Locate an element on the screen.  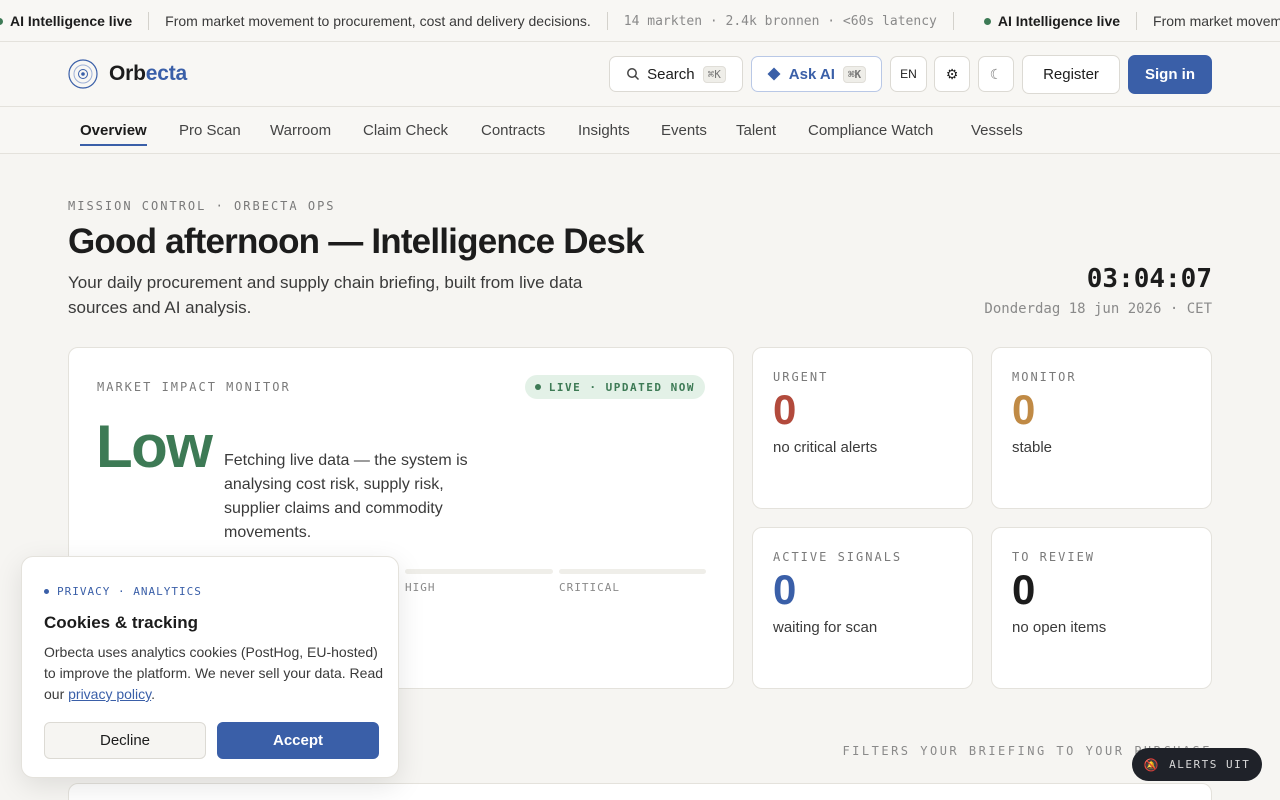
scale-label-critical: CRITICAL is located at coordinates (589, 587).